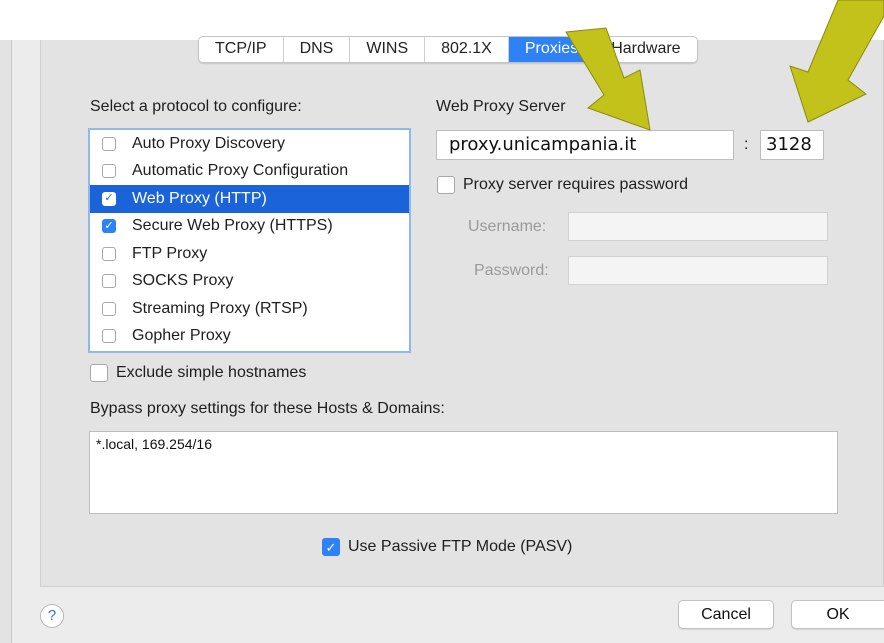 The height and width of the screenshot is (643, 884). What do you see at coordinates (317, 49) in the screenshot?
I see `tab-dns: DNS` at bounding box center [317, 49].